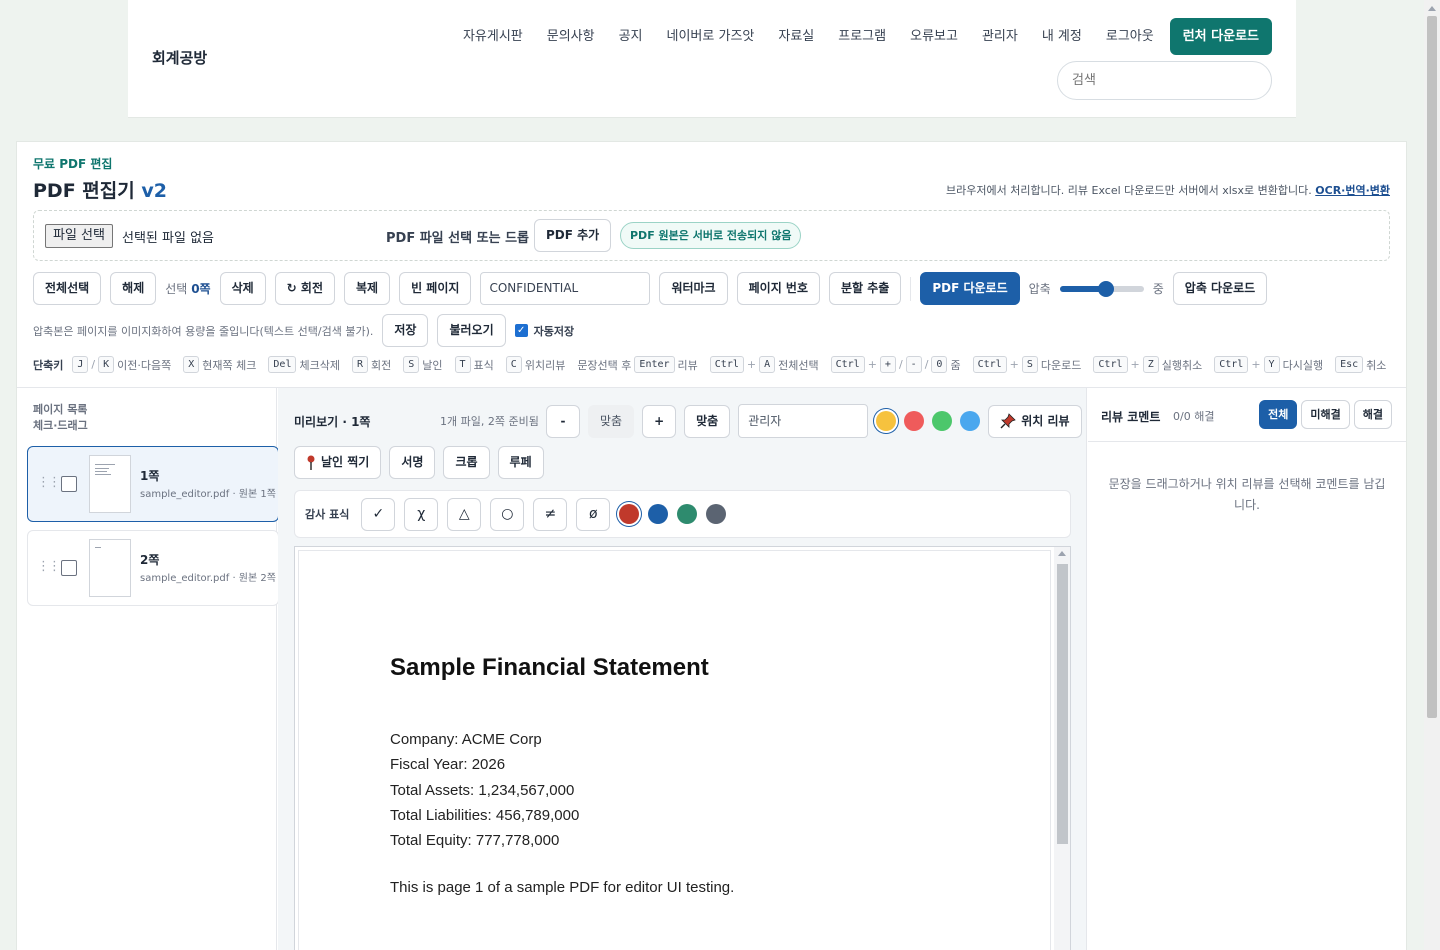 Image resolution: width=1440 pixels, height=950 pixels. I want to click on highlight-color-blue, so click(970, 421).